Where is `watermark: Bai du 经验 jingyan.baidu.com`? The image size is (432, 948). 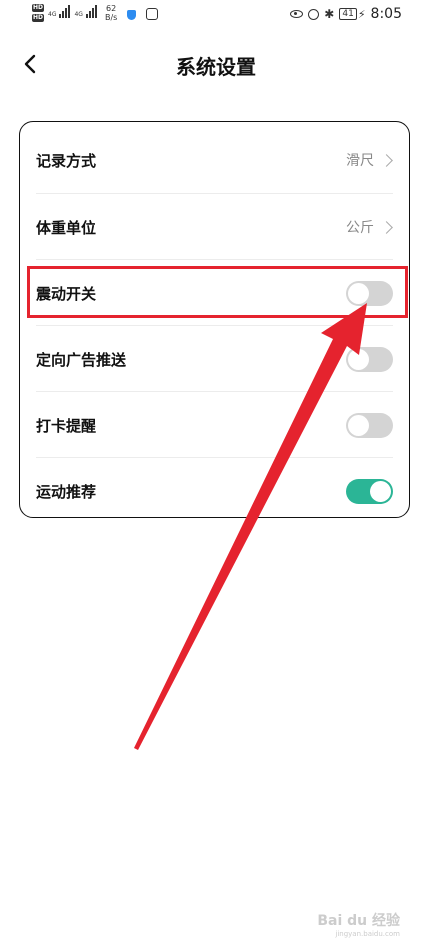 watermark: Bai du 经验 jingyan.baidu.com is located at coordinates (358, 925).